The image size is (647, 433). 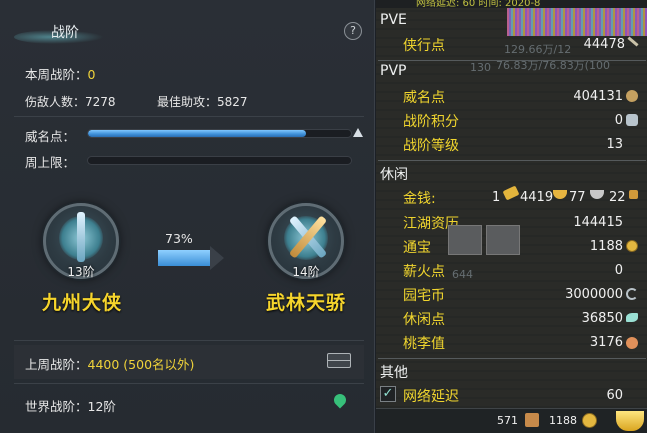 What do you see at coordinates (424, 46) in the screenshot?
I see `pve-key: 侠行点` at bounding box center [424, 46].